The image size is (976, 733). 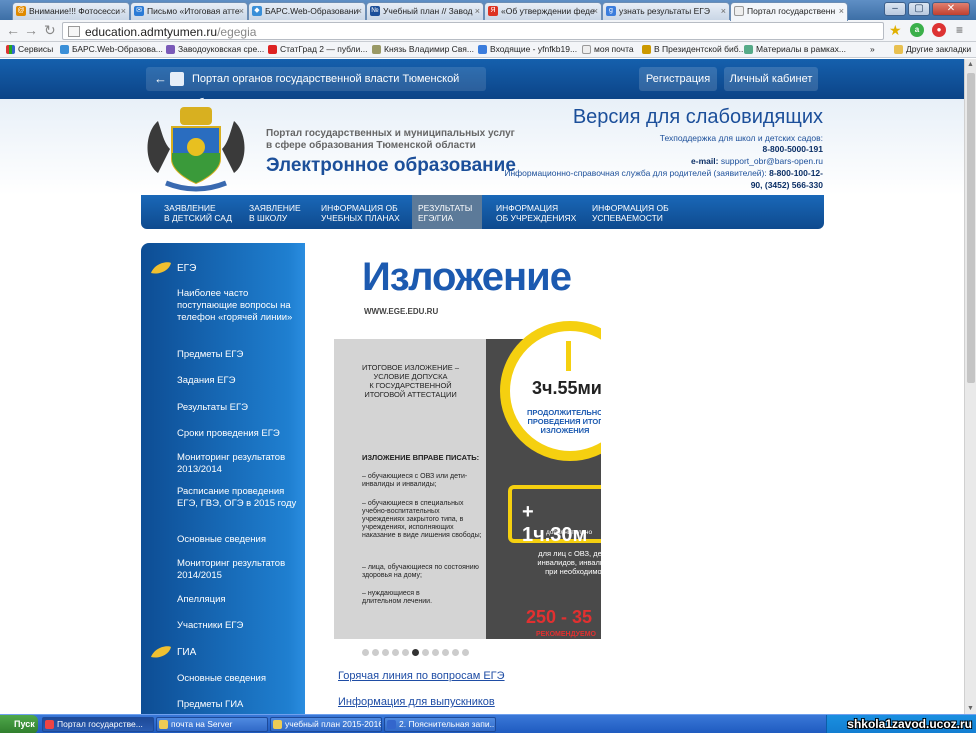 What do you see at coordinates (275, 213) in the screenshot?
I see `menu-school: Заявление в школу` at bounding box center [275, 213].